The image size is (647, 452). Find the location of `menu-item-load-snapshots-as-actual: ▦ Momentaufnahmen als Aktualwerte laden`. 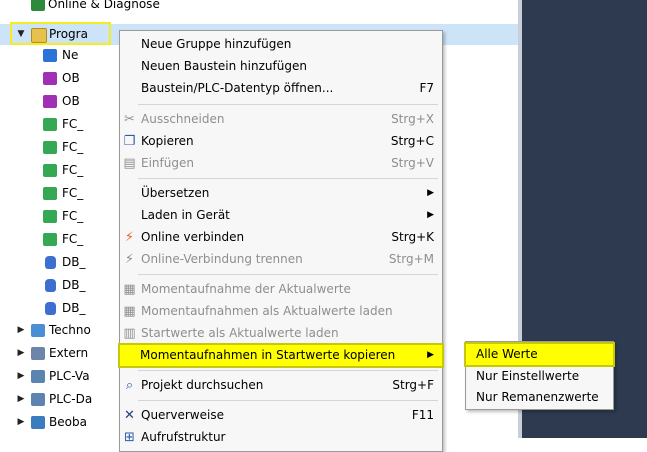

menu-item-load-snapshots-as-actual: ▦ Momentaufnahmen als Aktualwerte laden is located at coordinates (281, 311).